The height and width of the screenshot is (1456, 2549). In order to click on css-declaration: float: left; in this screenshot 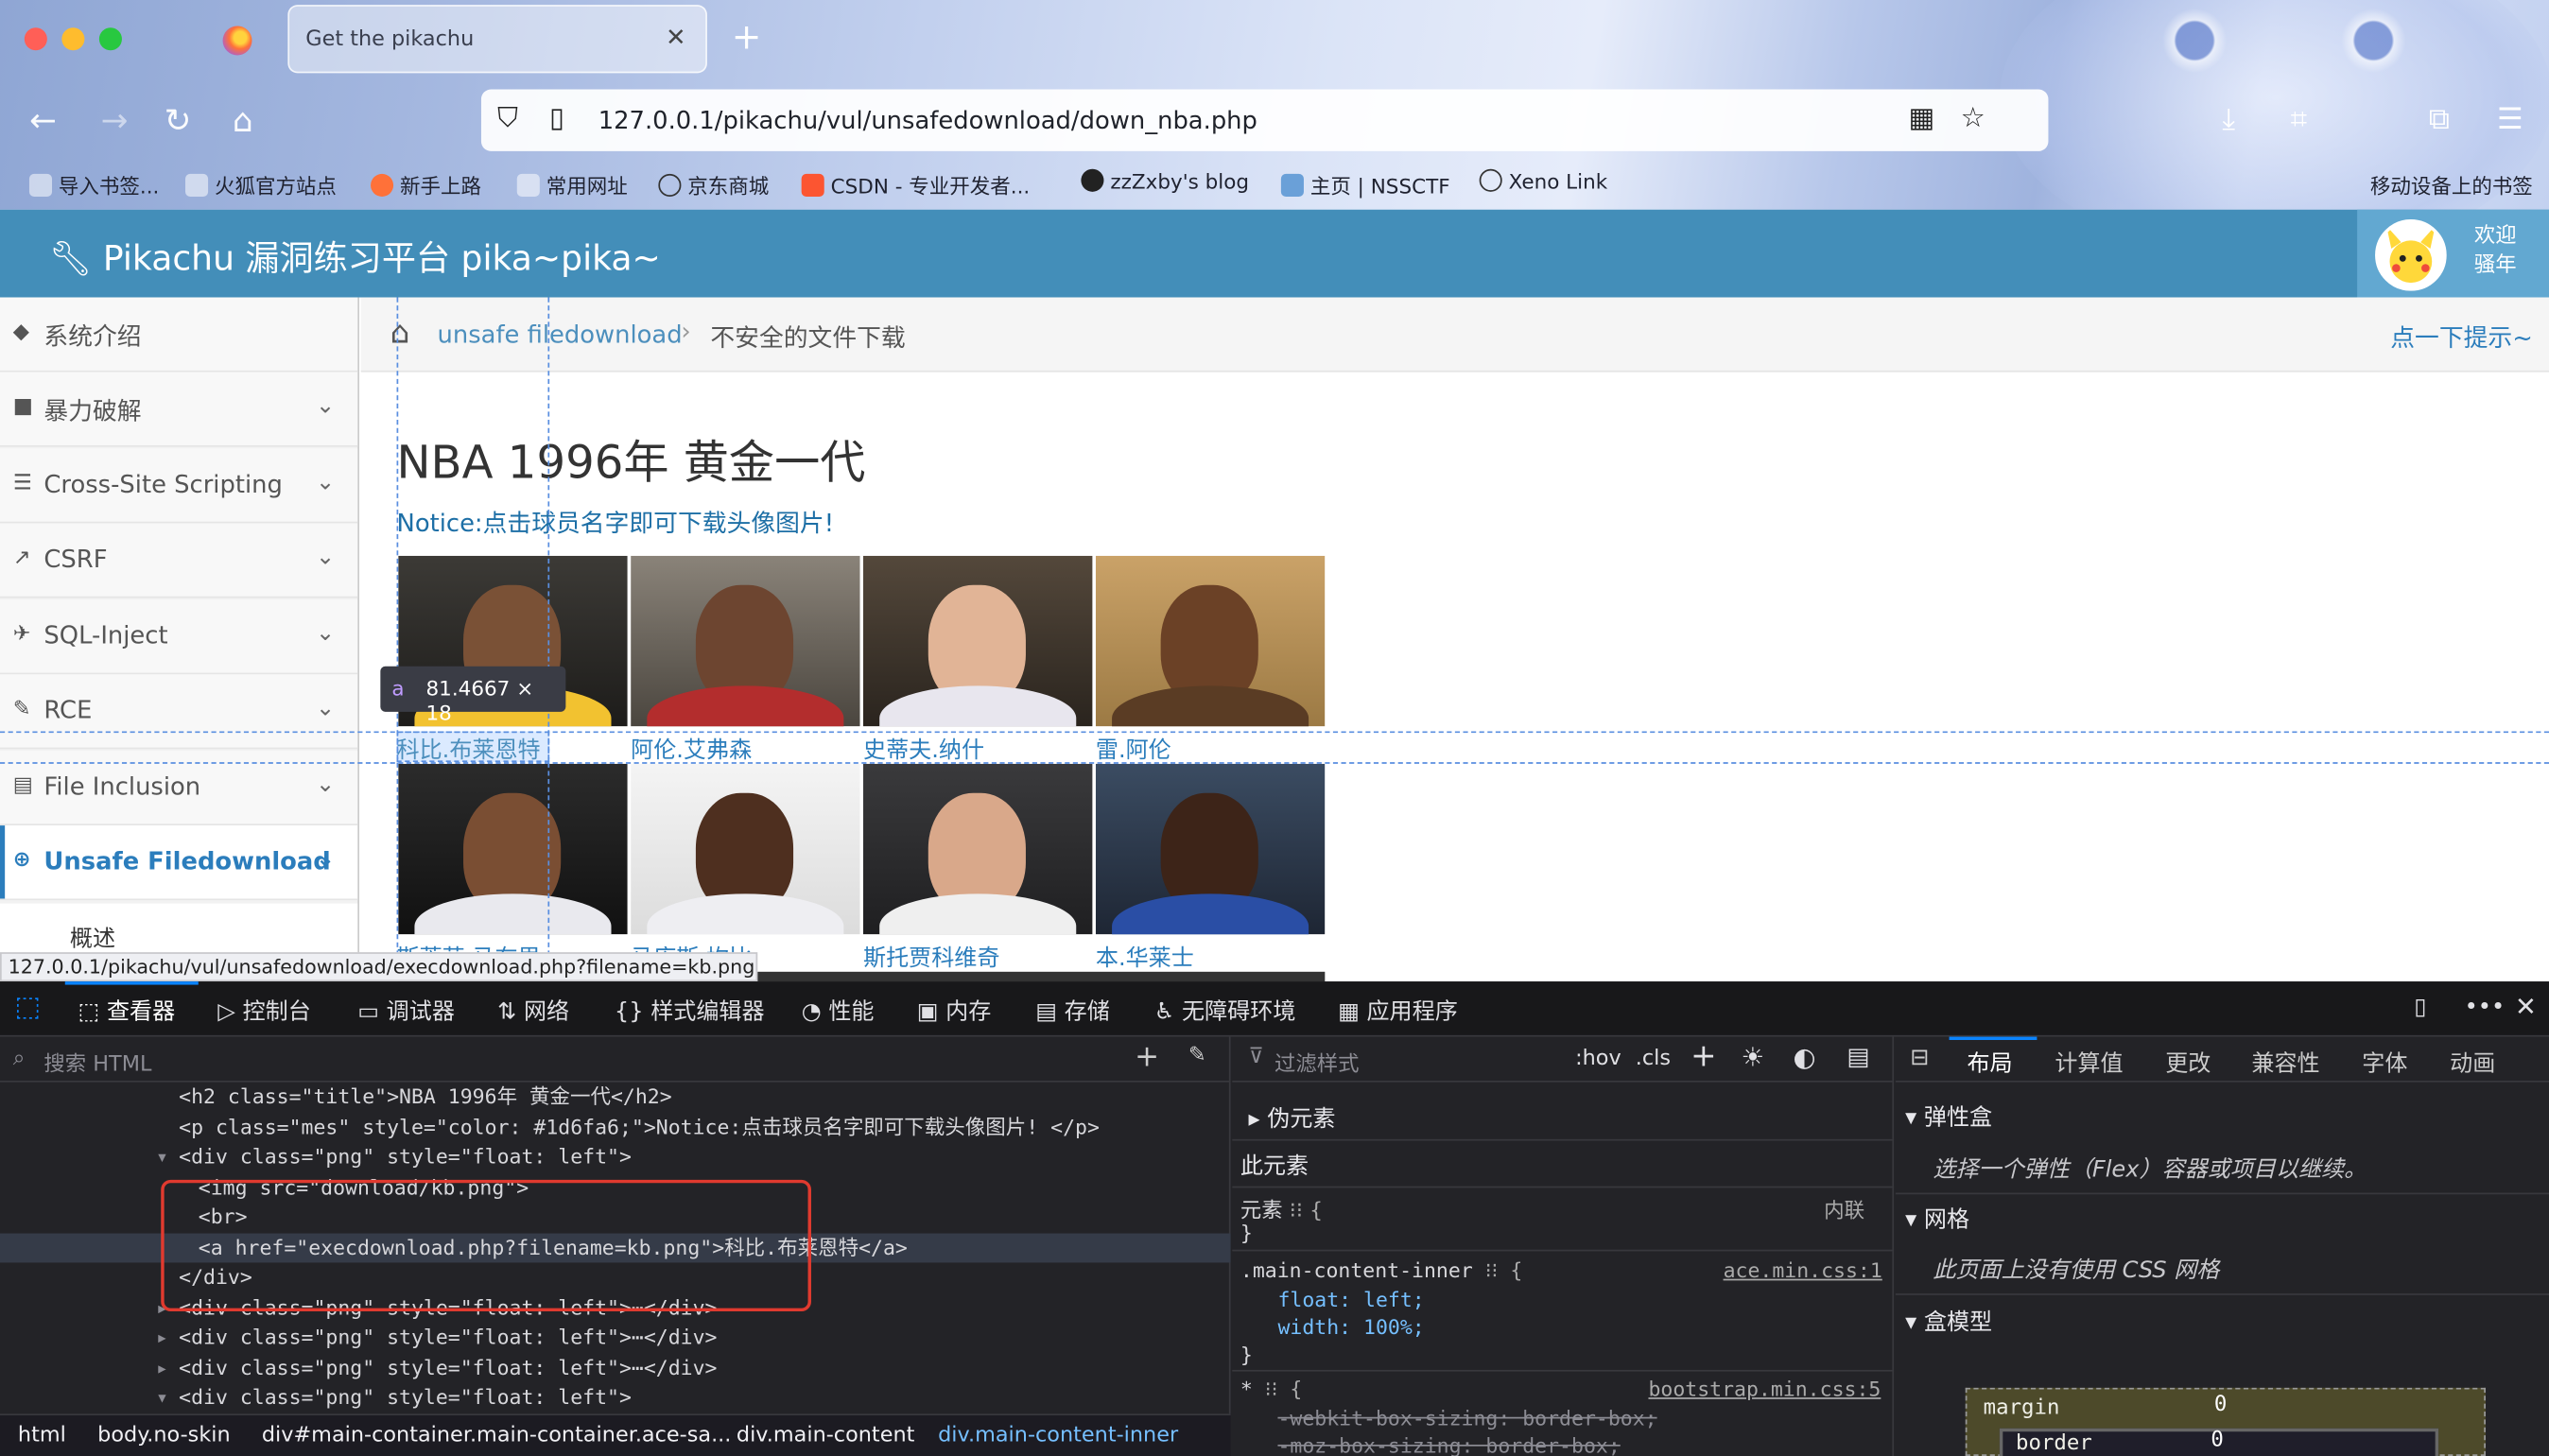, I will do `click(1350, 1299)`.